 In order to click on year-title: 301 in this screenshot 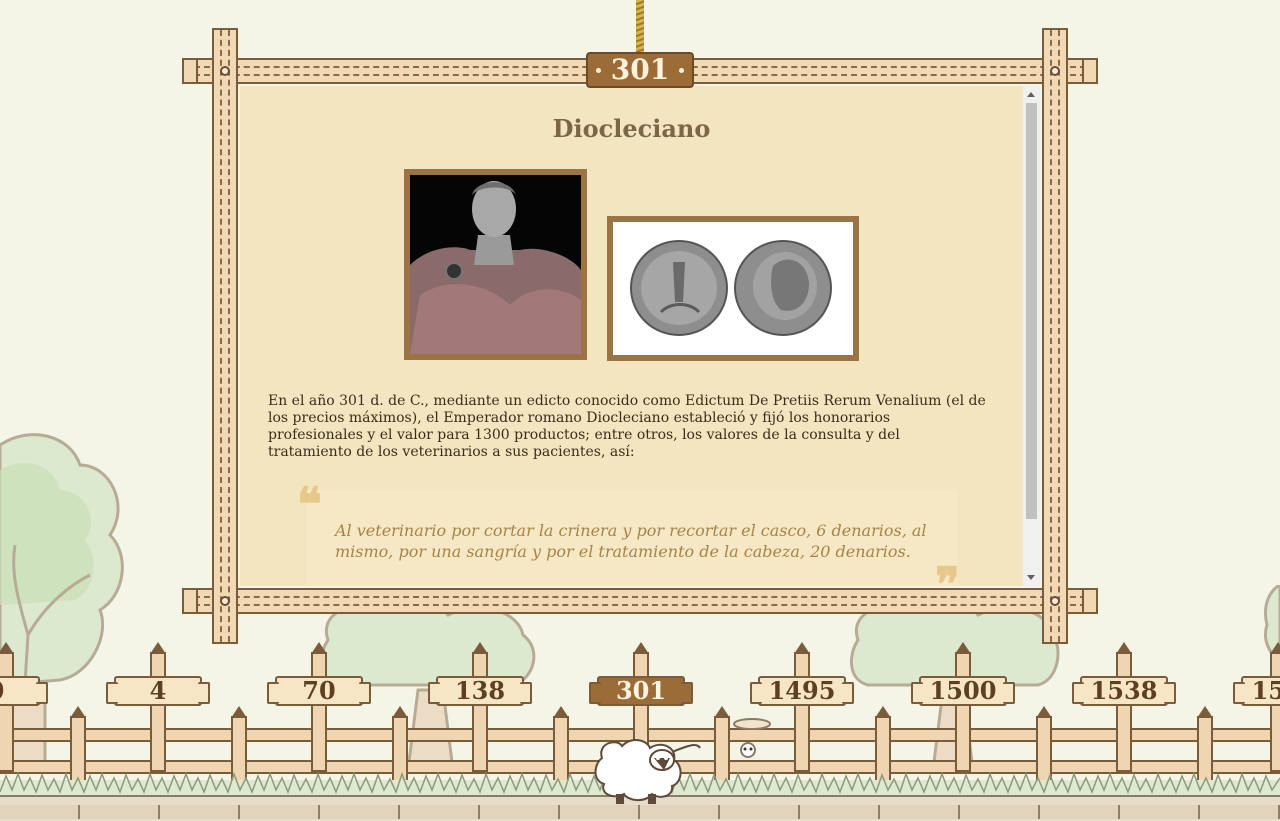, I will do `click(640, 69)`.